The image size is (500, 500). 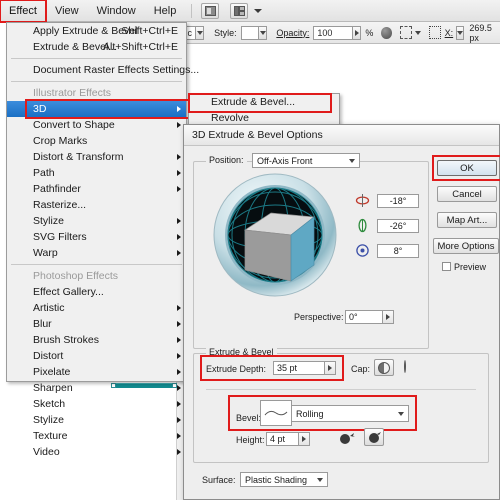 What do you see at coordinates (96, 264) in the screenshot?
I see `menu-separator` at bounding box center [96, 264].